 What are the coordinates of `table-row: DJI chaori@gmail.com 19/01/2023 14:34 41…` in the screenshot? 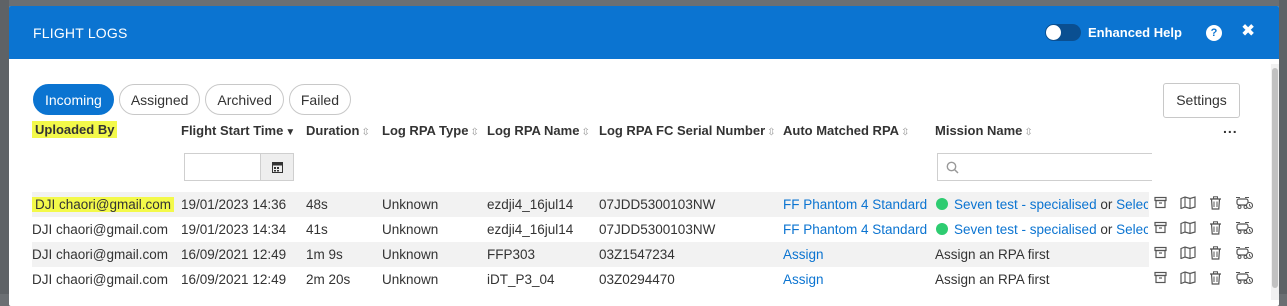 It's located at (642, 229).